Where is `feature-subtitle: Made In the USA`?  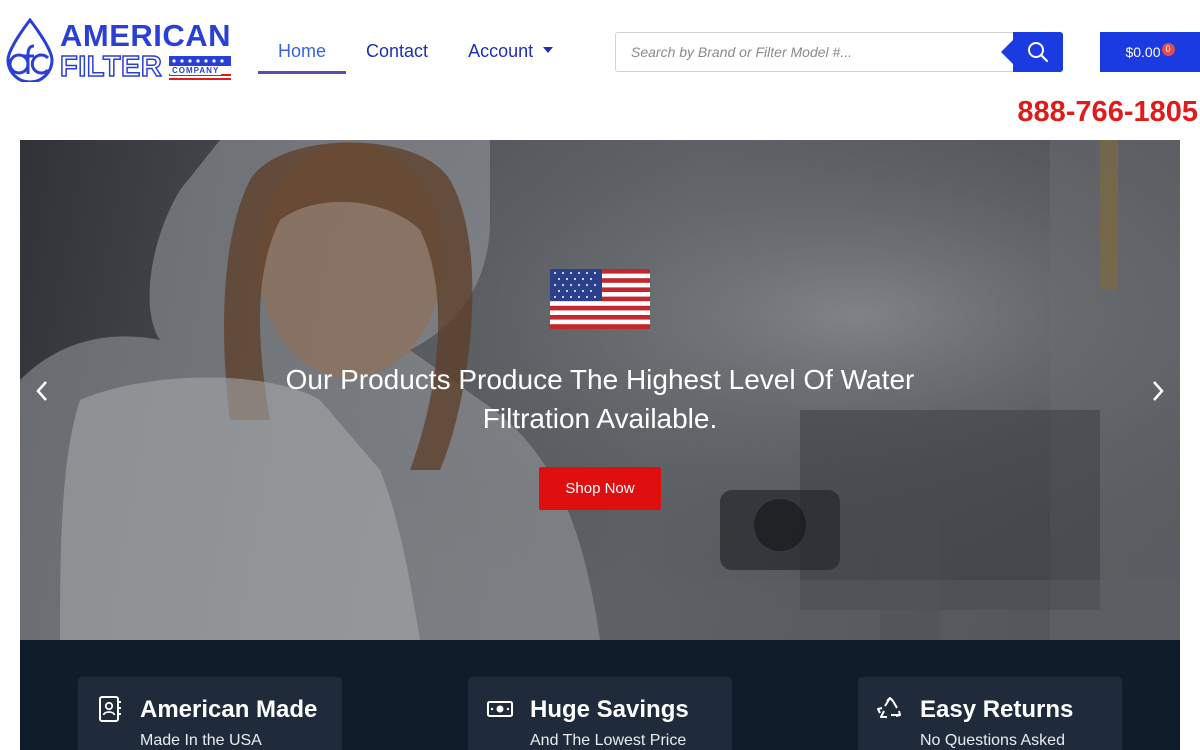
feature-subtitle: Made In the USA is located at coordinates (201, 740).